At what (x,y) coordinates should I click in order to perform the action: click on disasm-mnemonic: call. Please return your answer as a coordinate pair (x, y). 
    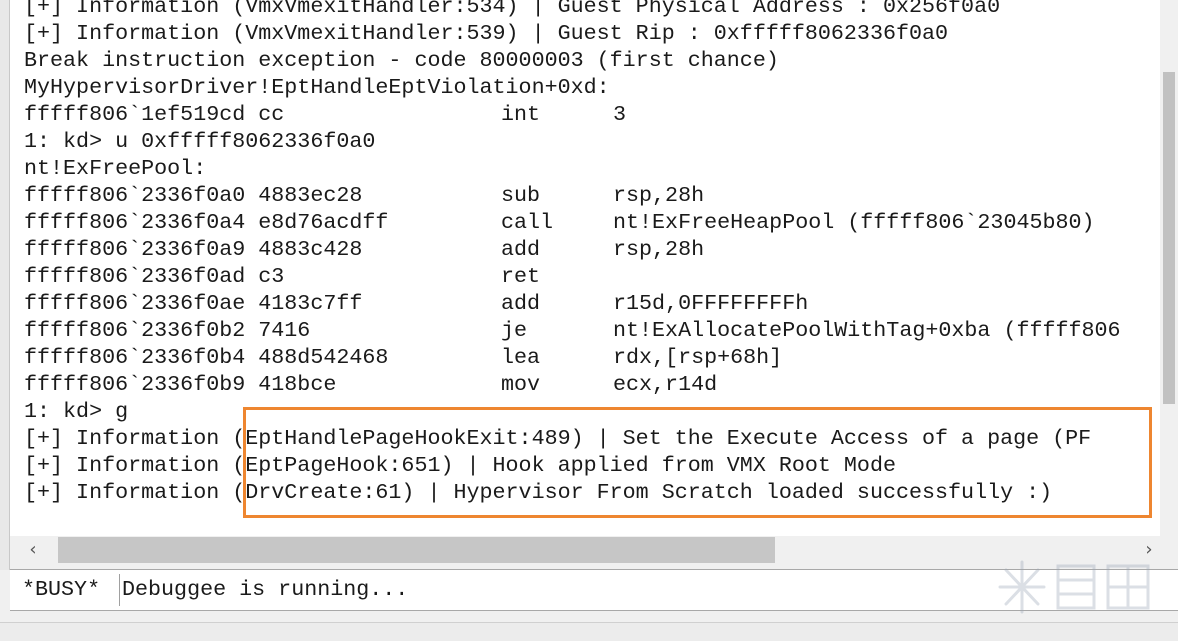
    Looking at the image, I should click on (527, 222).